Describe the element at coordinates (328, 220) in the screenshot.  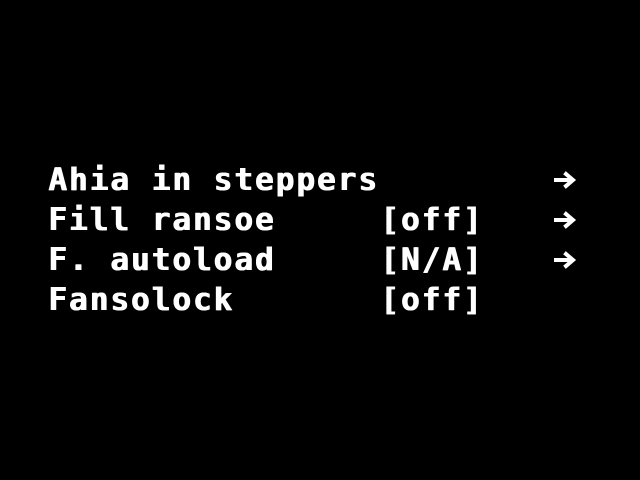
I see `menu-item-fill-ransoe: Fill ransoe [off]` at that location.